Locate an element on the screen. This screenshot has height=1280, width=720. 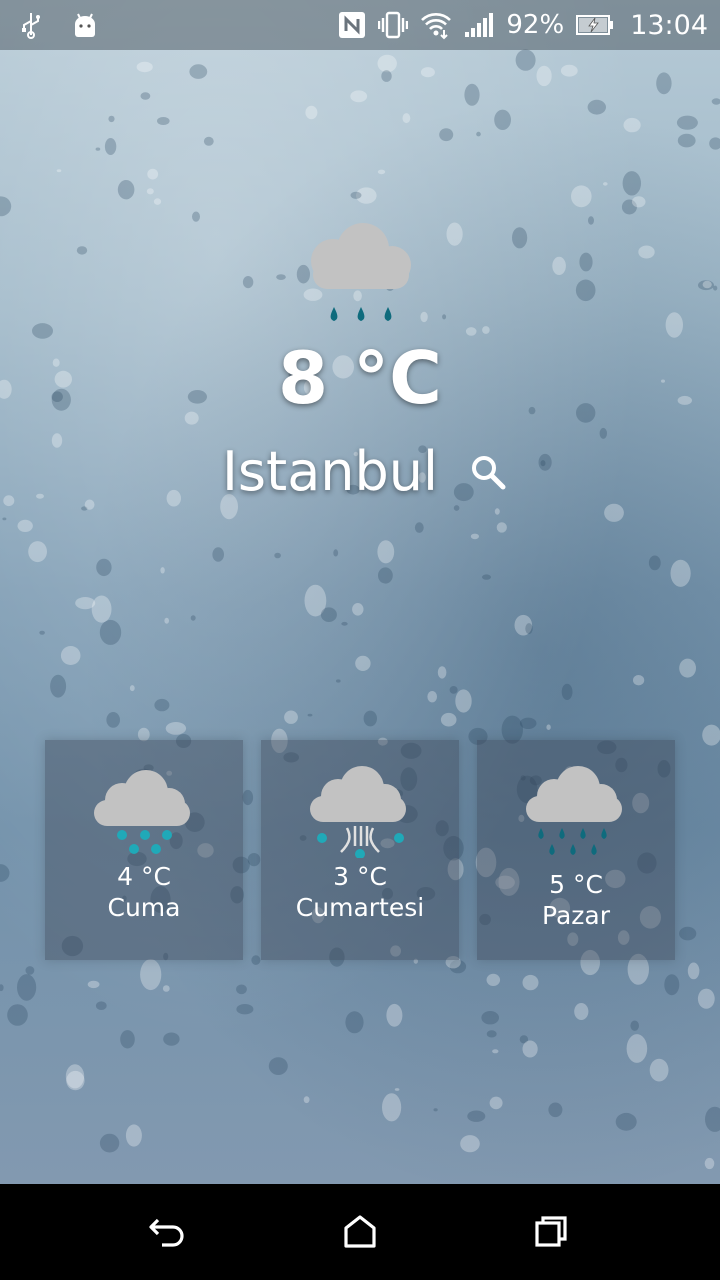
search-icon is located at coordinates (488, 472).